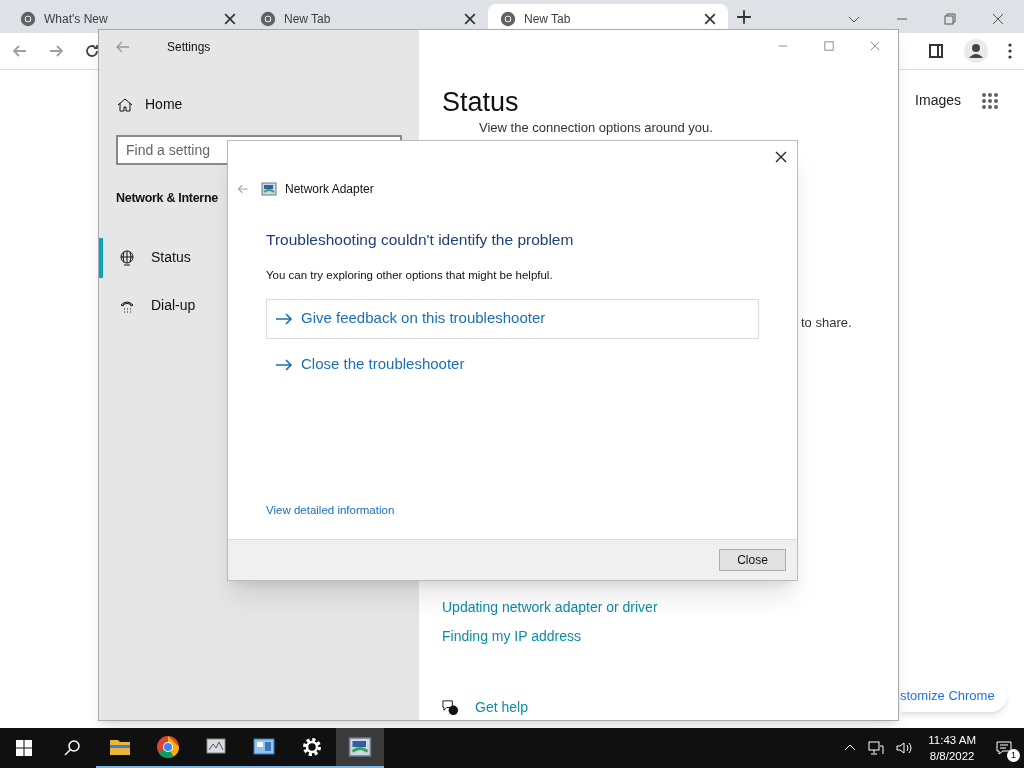  Describe the element at coordinates (420, 240) in the screenshot. I see `dialog-heading: Troubleshooting couldn't identify the problem` at that location.